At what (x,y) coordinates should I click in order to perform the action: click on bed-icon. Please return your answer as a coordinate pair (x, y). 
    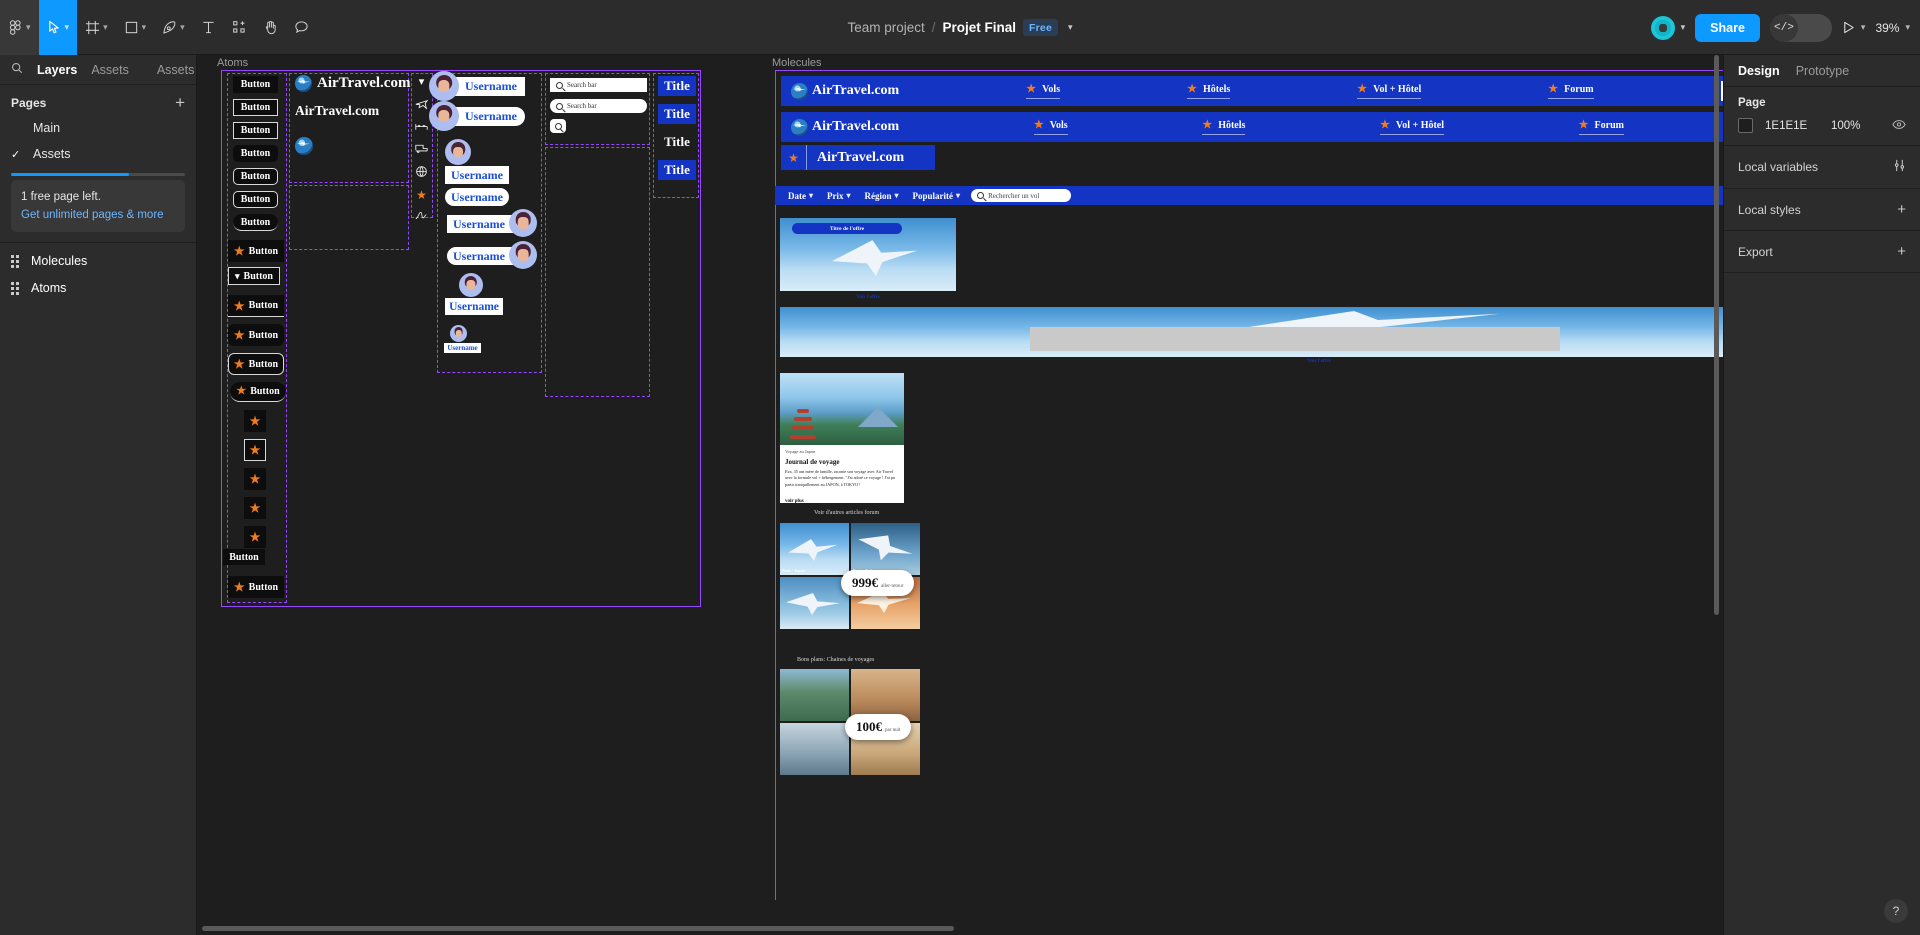
    Looking at the image, I should click on (421, 127).